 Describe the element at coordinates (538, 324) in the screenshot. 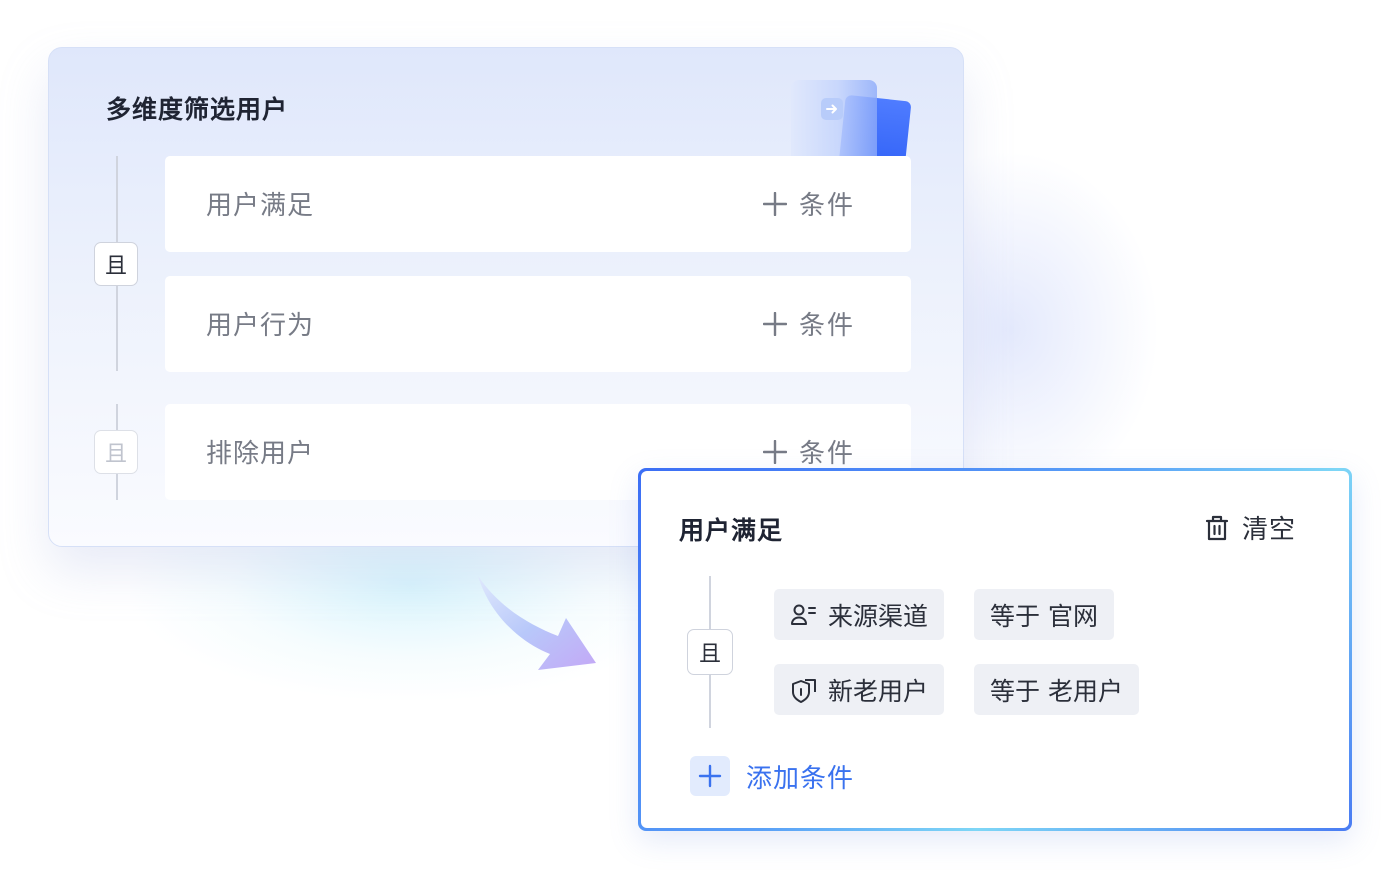

I see `filter-row-user-behavior: 用户行为 条件` at that location.